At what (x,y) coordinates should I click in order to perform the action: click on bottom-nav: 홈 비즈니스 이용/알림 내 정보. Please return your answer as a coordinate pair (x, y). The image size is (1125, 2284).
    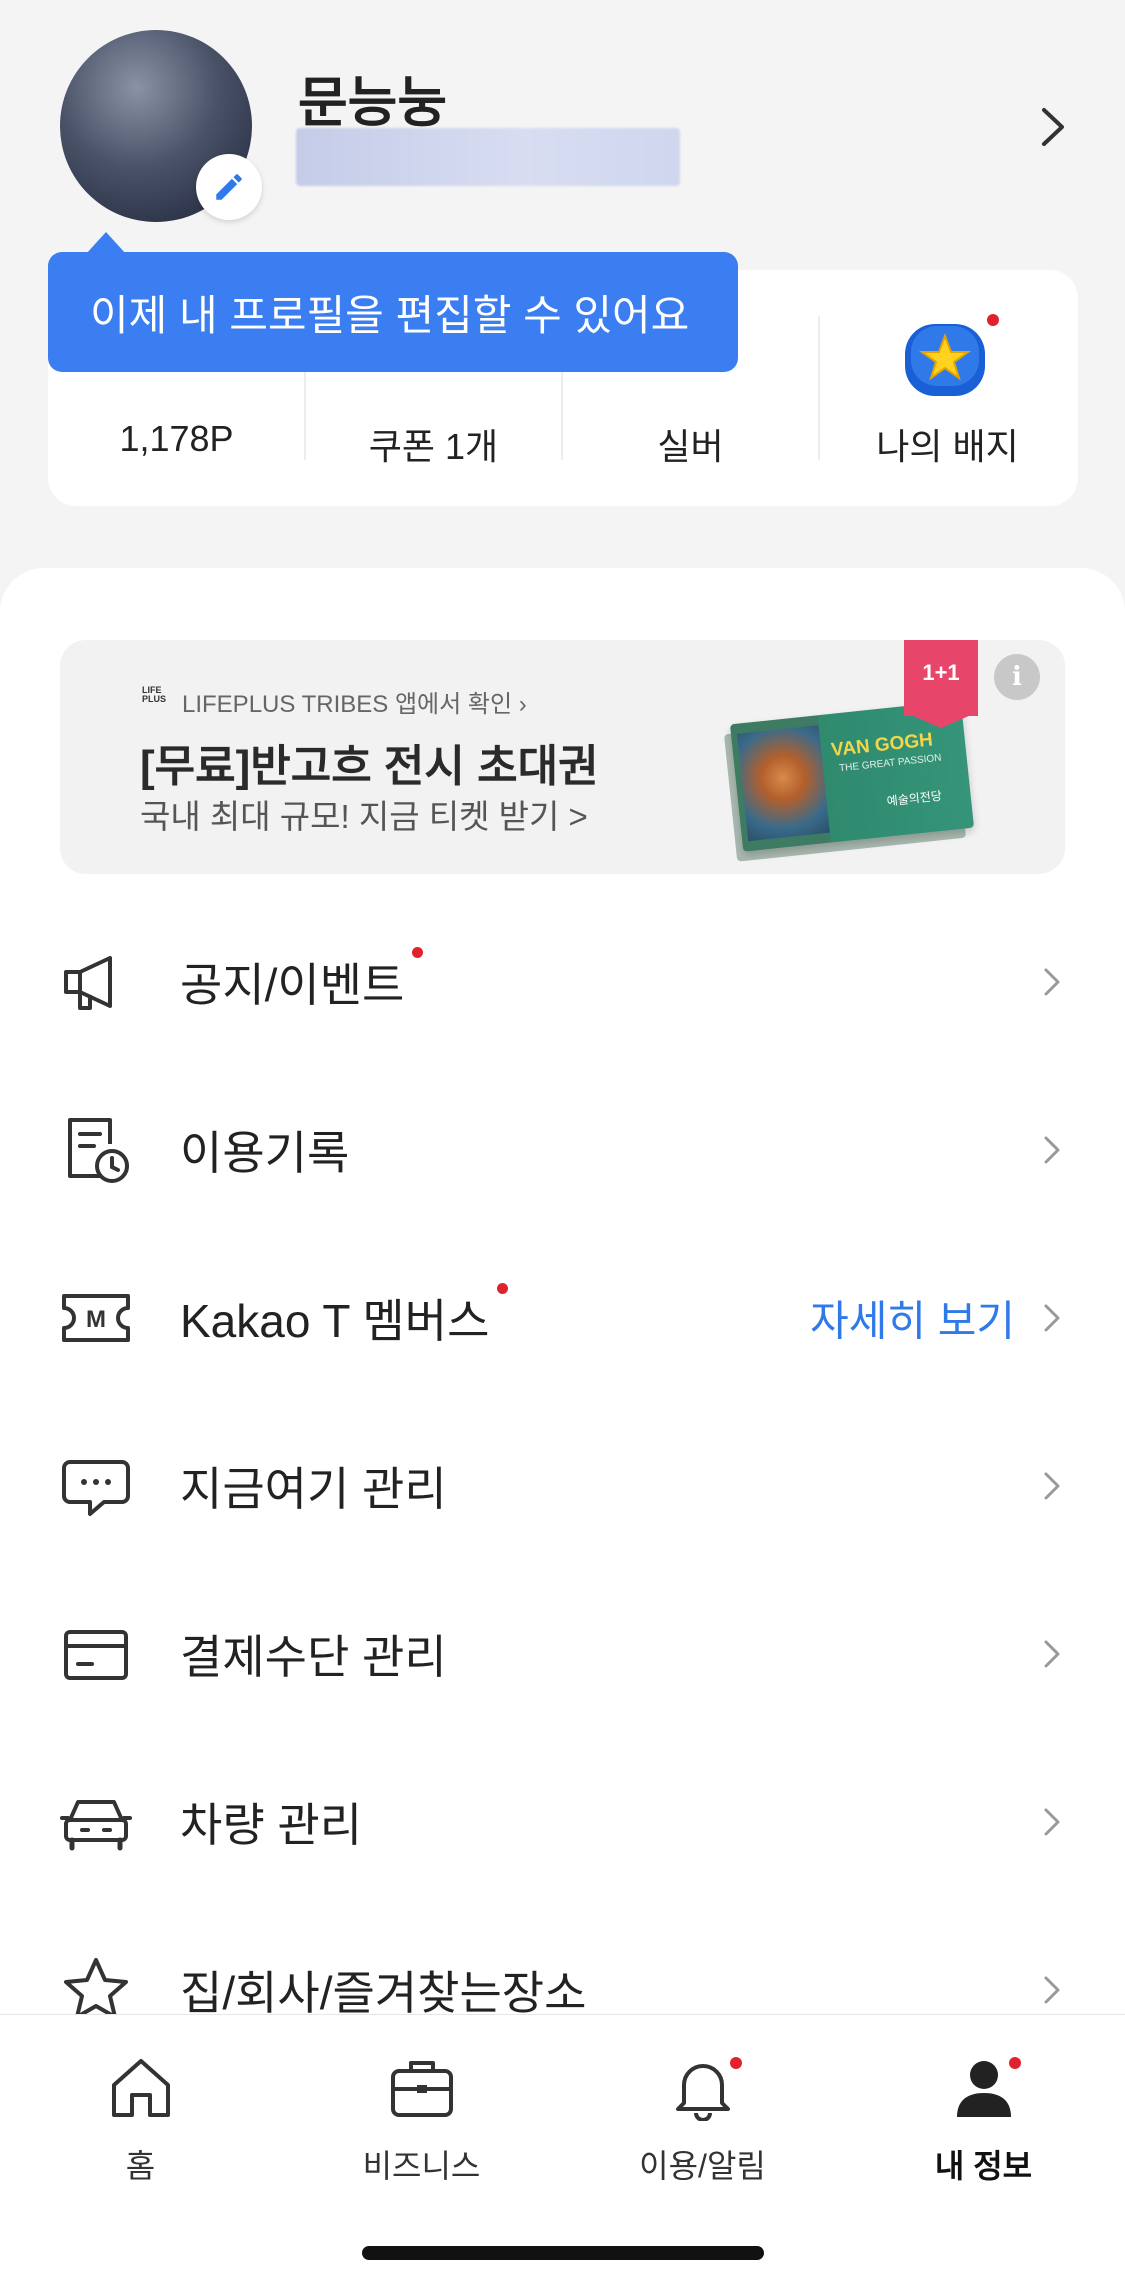
    Looking at the image, I should click on (562, 2149).